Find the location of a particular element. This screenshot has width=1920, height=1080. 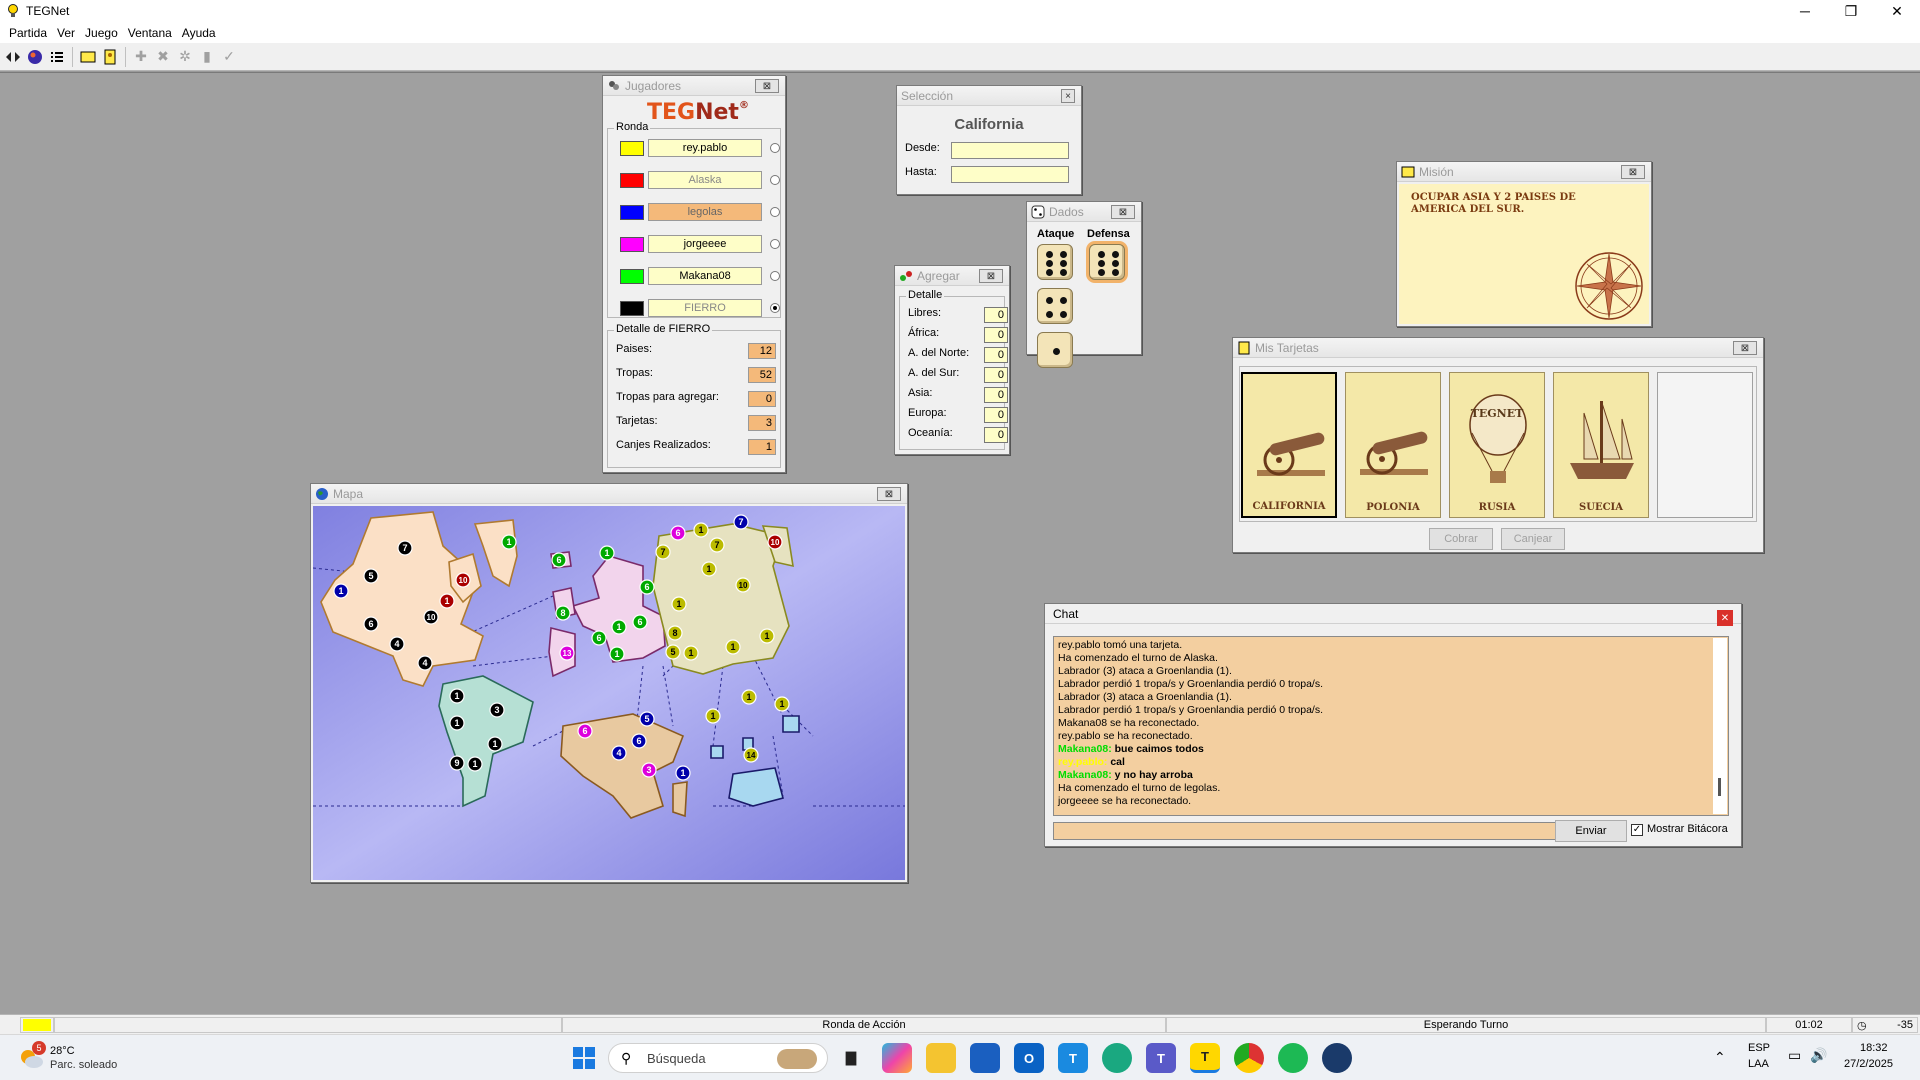

todo-icon: T is located at coordinates (1073, 1058).